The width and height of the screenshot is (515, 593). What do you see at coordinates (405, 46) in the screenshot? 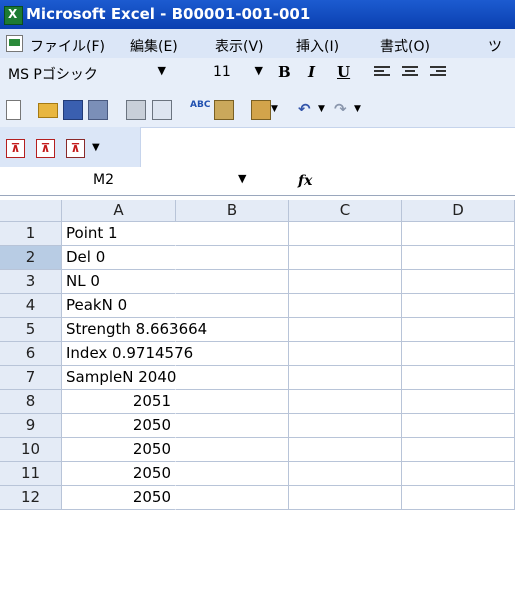
I see `menu-format: 書式(O)` at bounding box center [405, 46].